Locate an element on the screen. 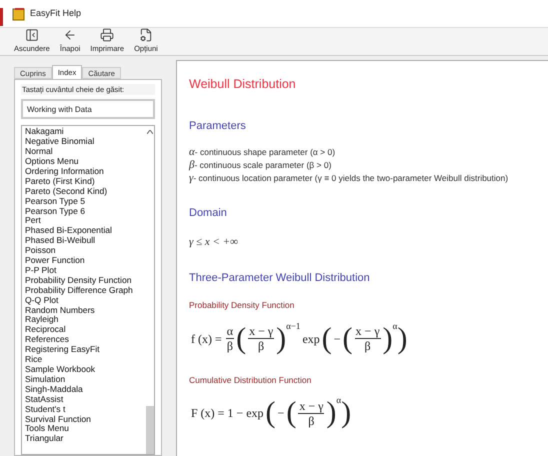  index-item: Pareto (First Kind) is located at coordinates (85, 181).